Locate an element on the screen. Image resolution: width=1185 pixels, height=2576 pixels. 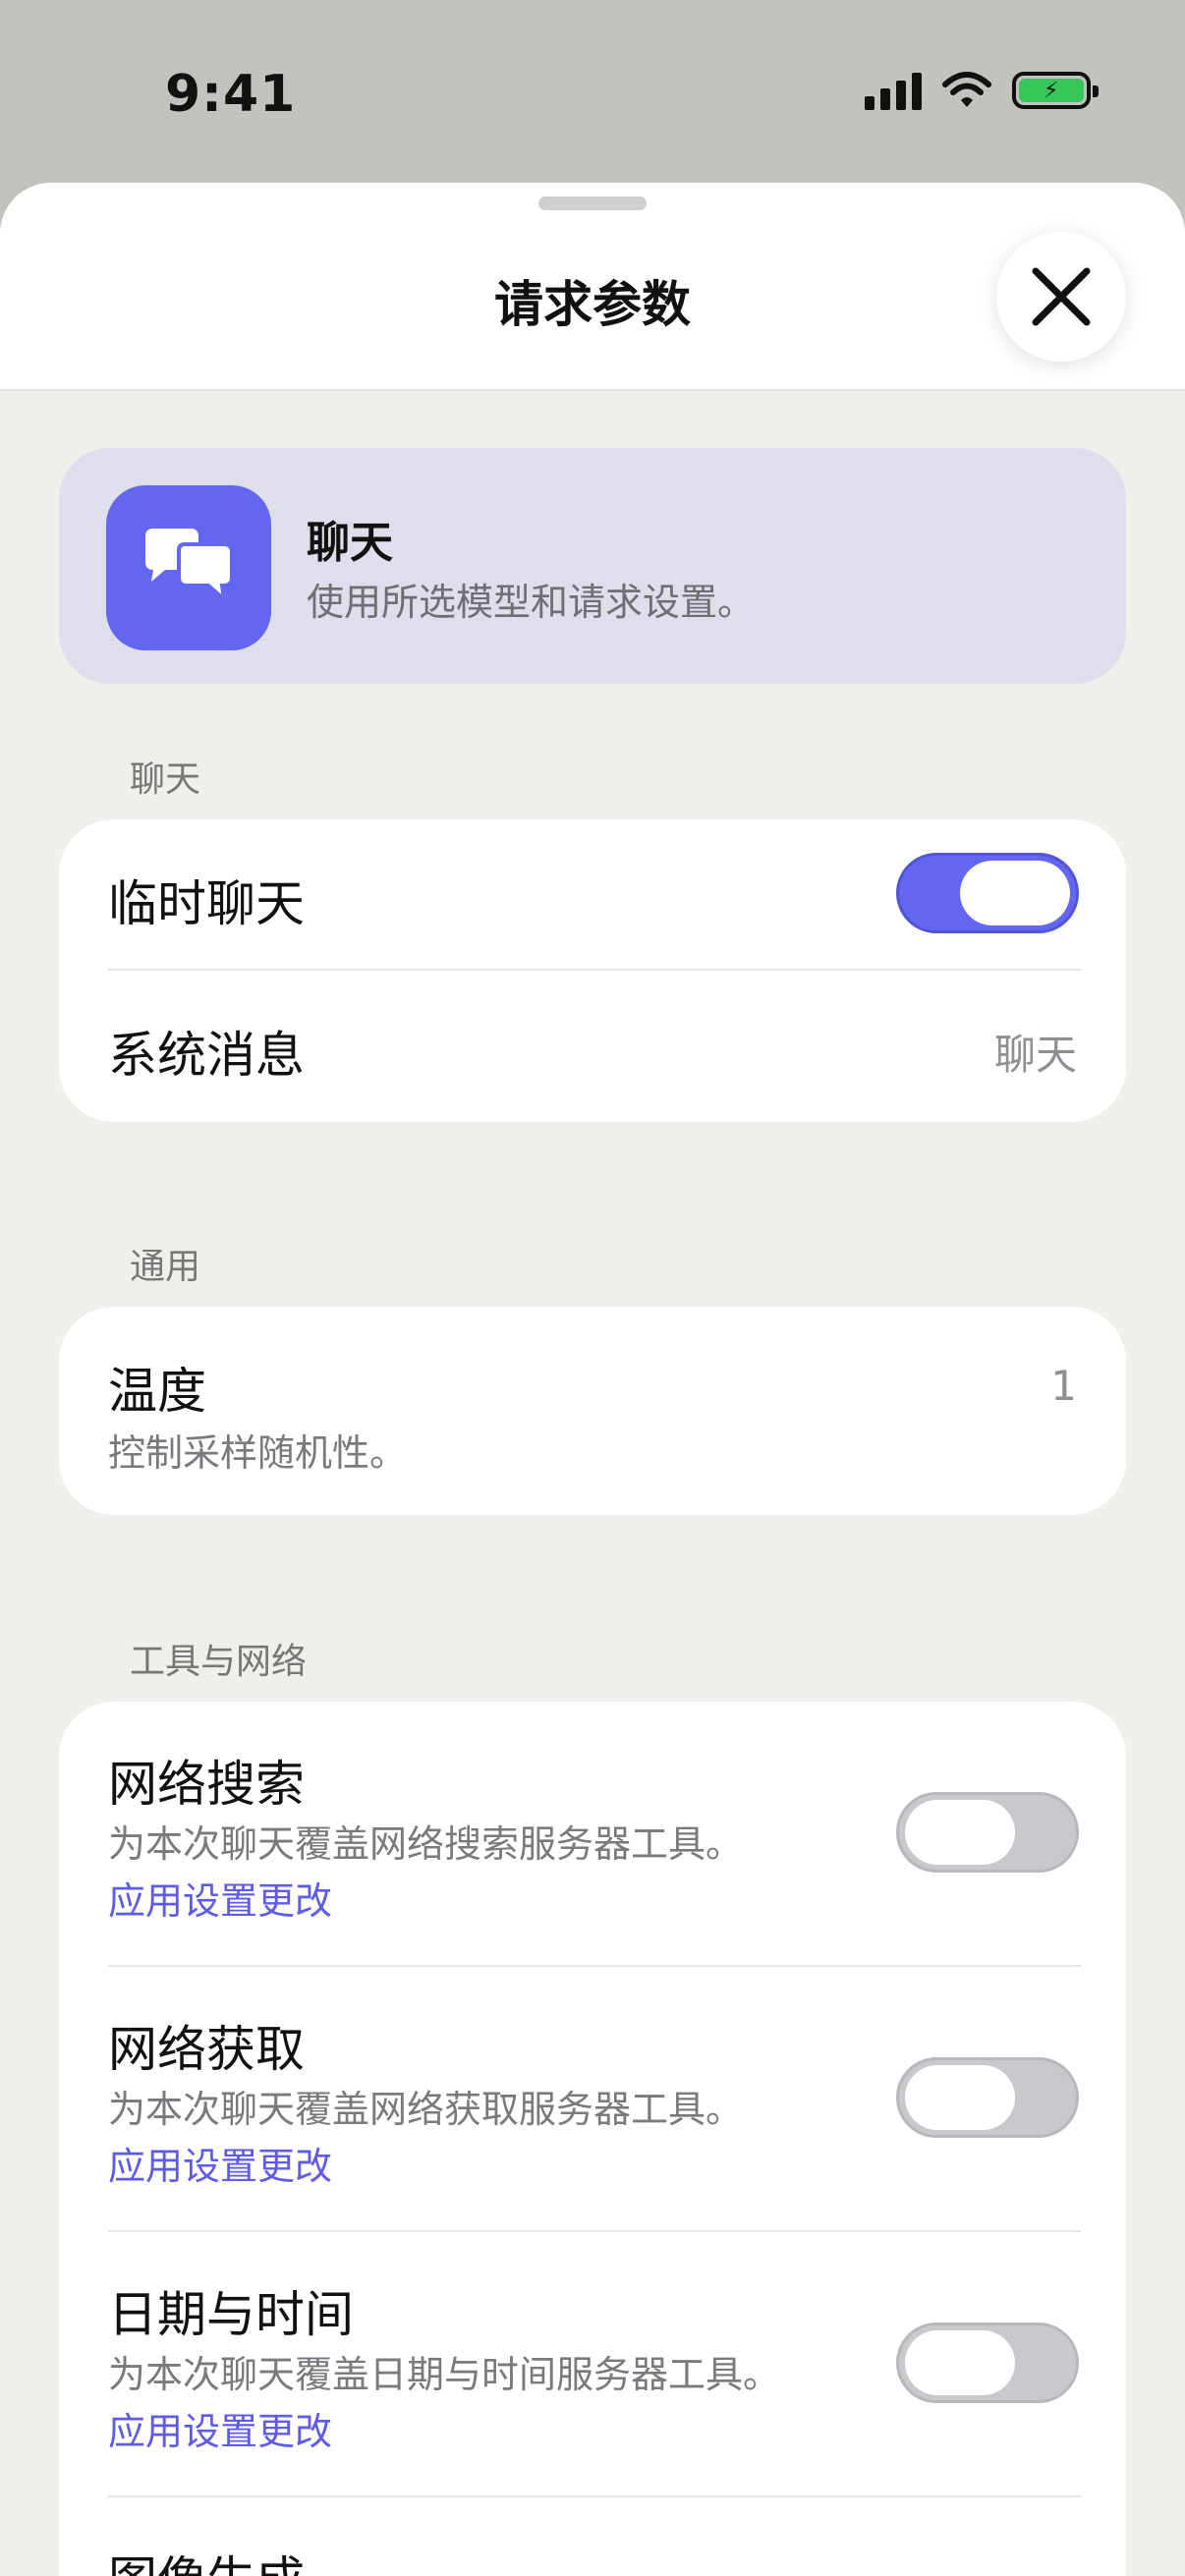
image-generation-row: 图像生成 is located at coordinates (592, 2536).